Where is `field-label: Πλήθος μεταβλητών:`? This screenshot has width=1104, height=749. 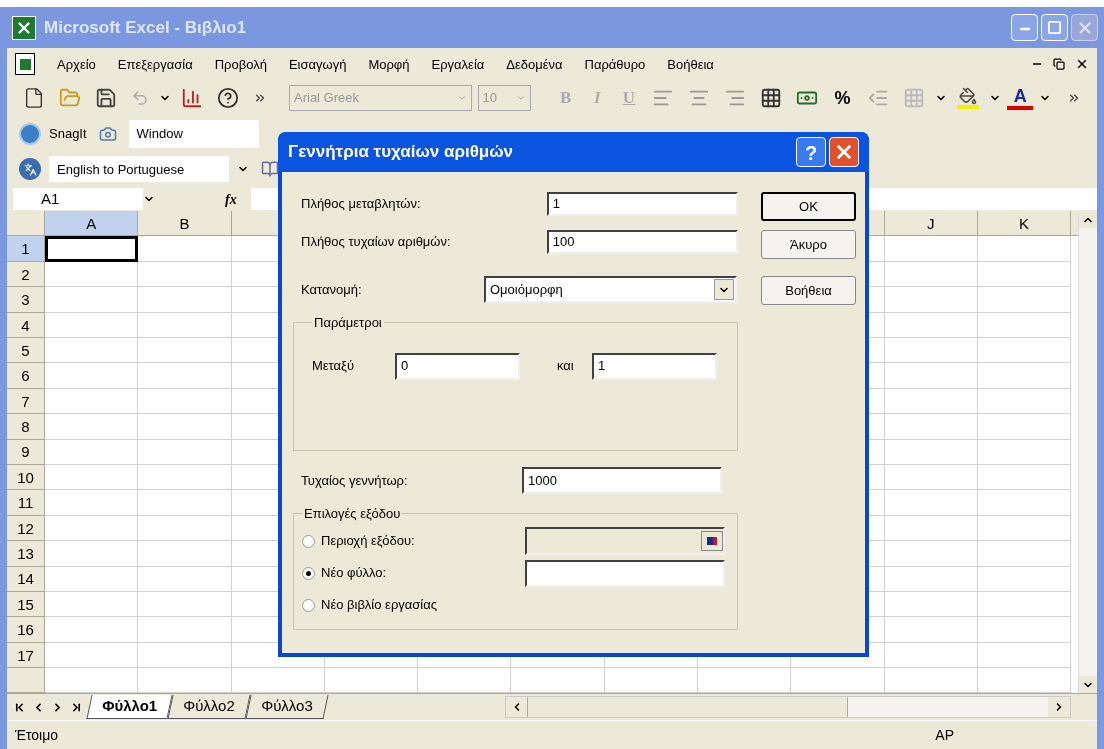 field-label: Πλήθος μεταβλητών: is located at coordinates (361, 204).